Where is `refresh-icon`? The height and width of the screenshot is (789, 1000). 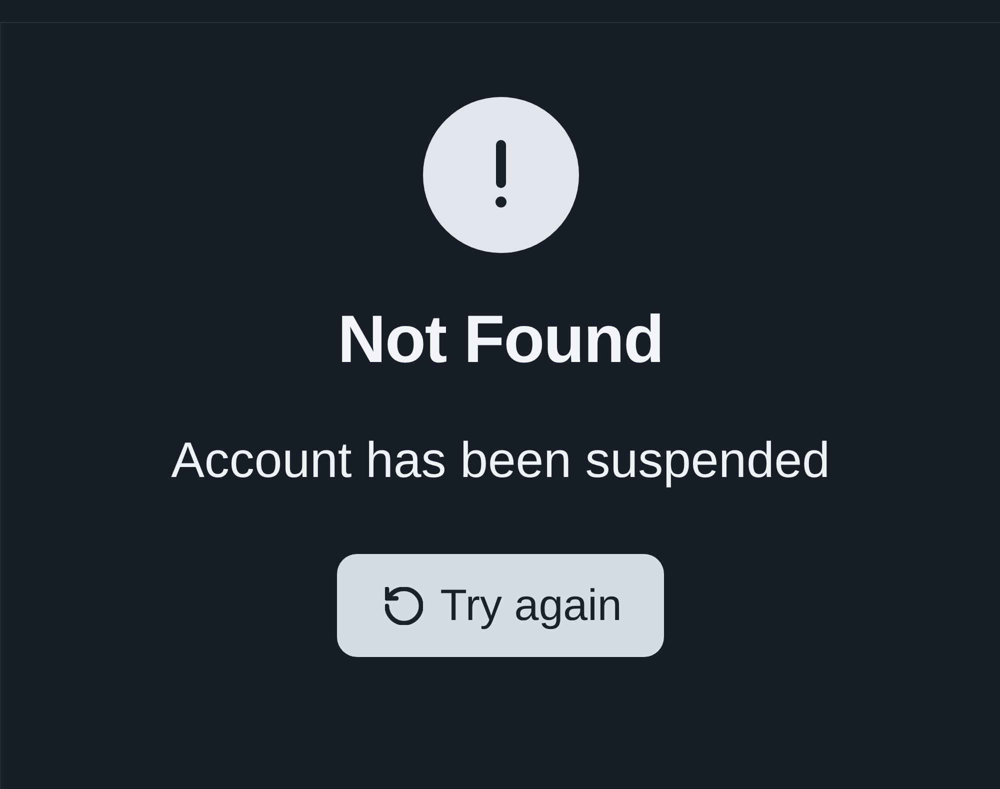
refresh-icon is located at coordinates (404, 605).